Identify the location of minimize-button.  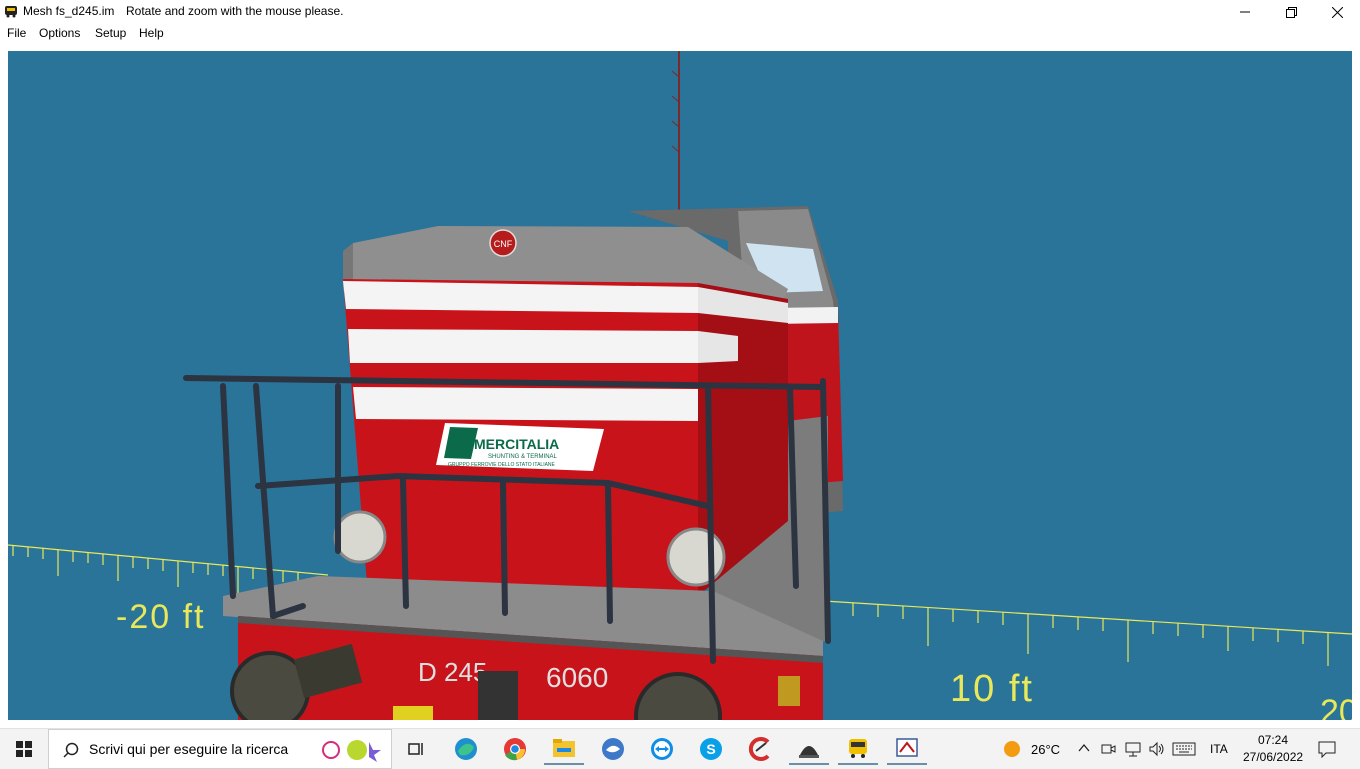
(1245, 12).